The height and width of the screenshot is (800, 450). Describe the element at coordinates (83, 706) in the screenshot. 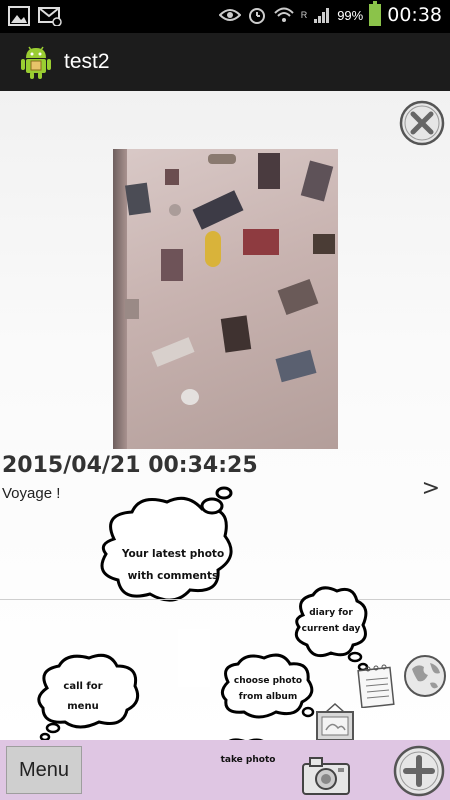

I see `tip-call-menu-line2: menu` at that location.